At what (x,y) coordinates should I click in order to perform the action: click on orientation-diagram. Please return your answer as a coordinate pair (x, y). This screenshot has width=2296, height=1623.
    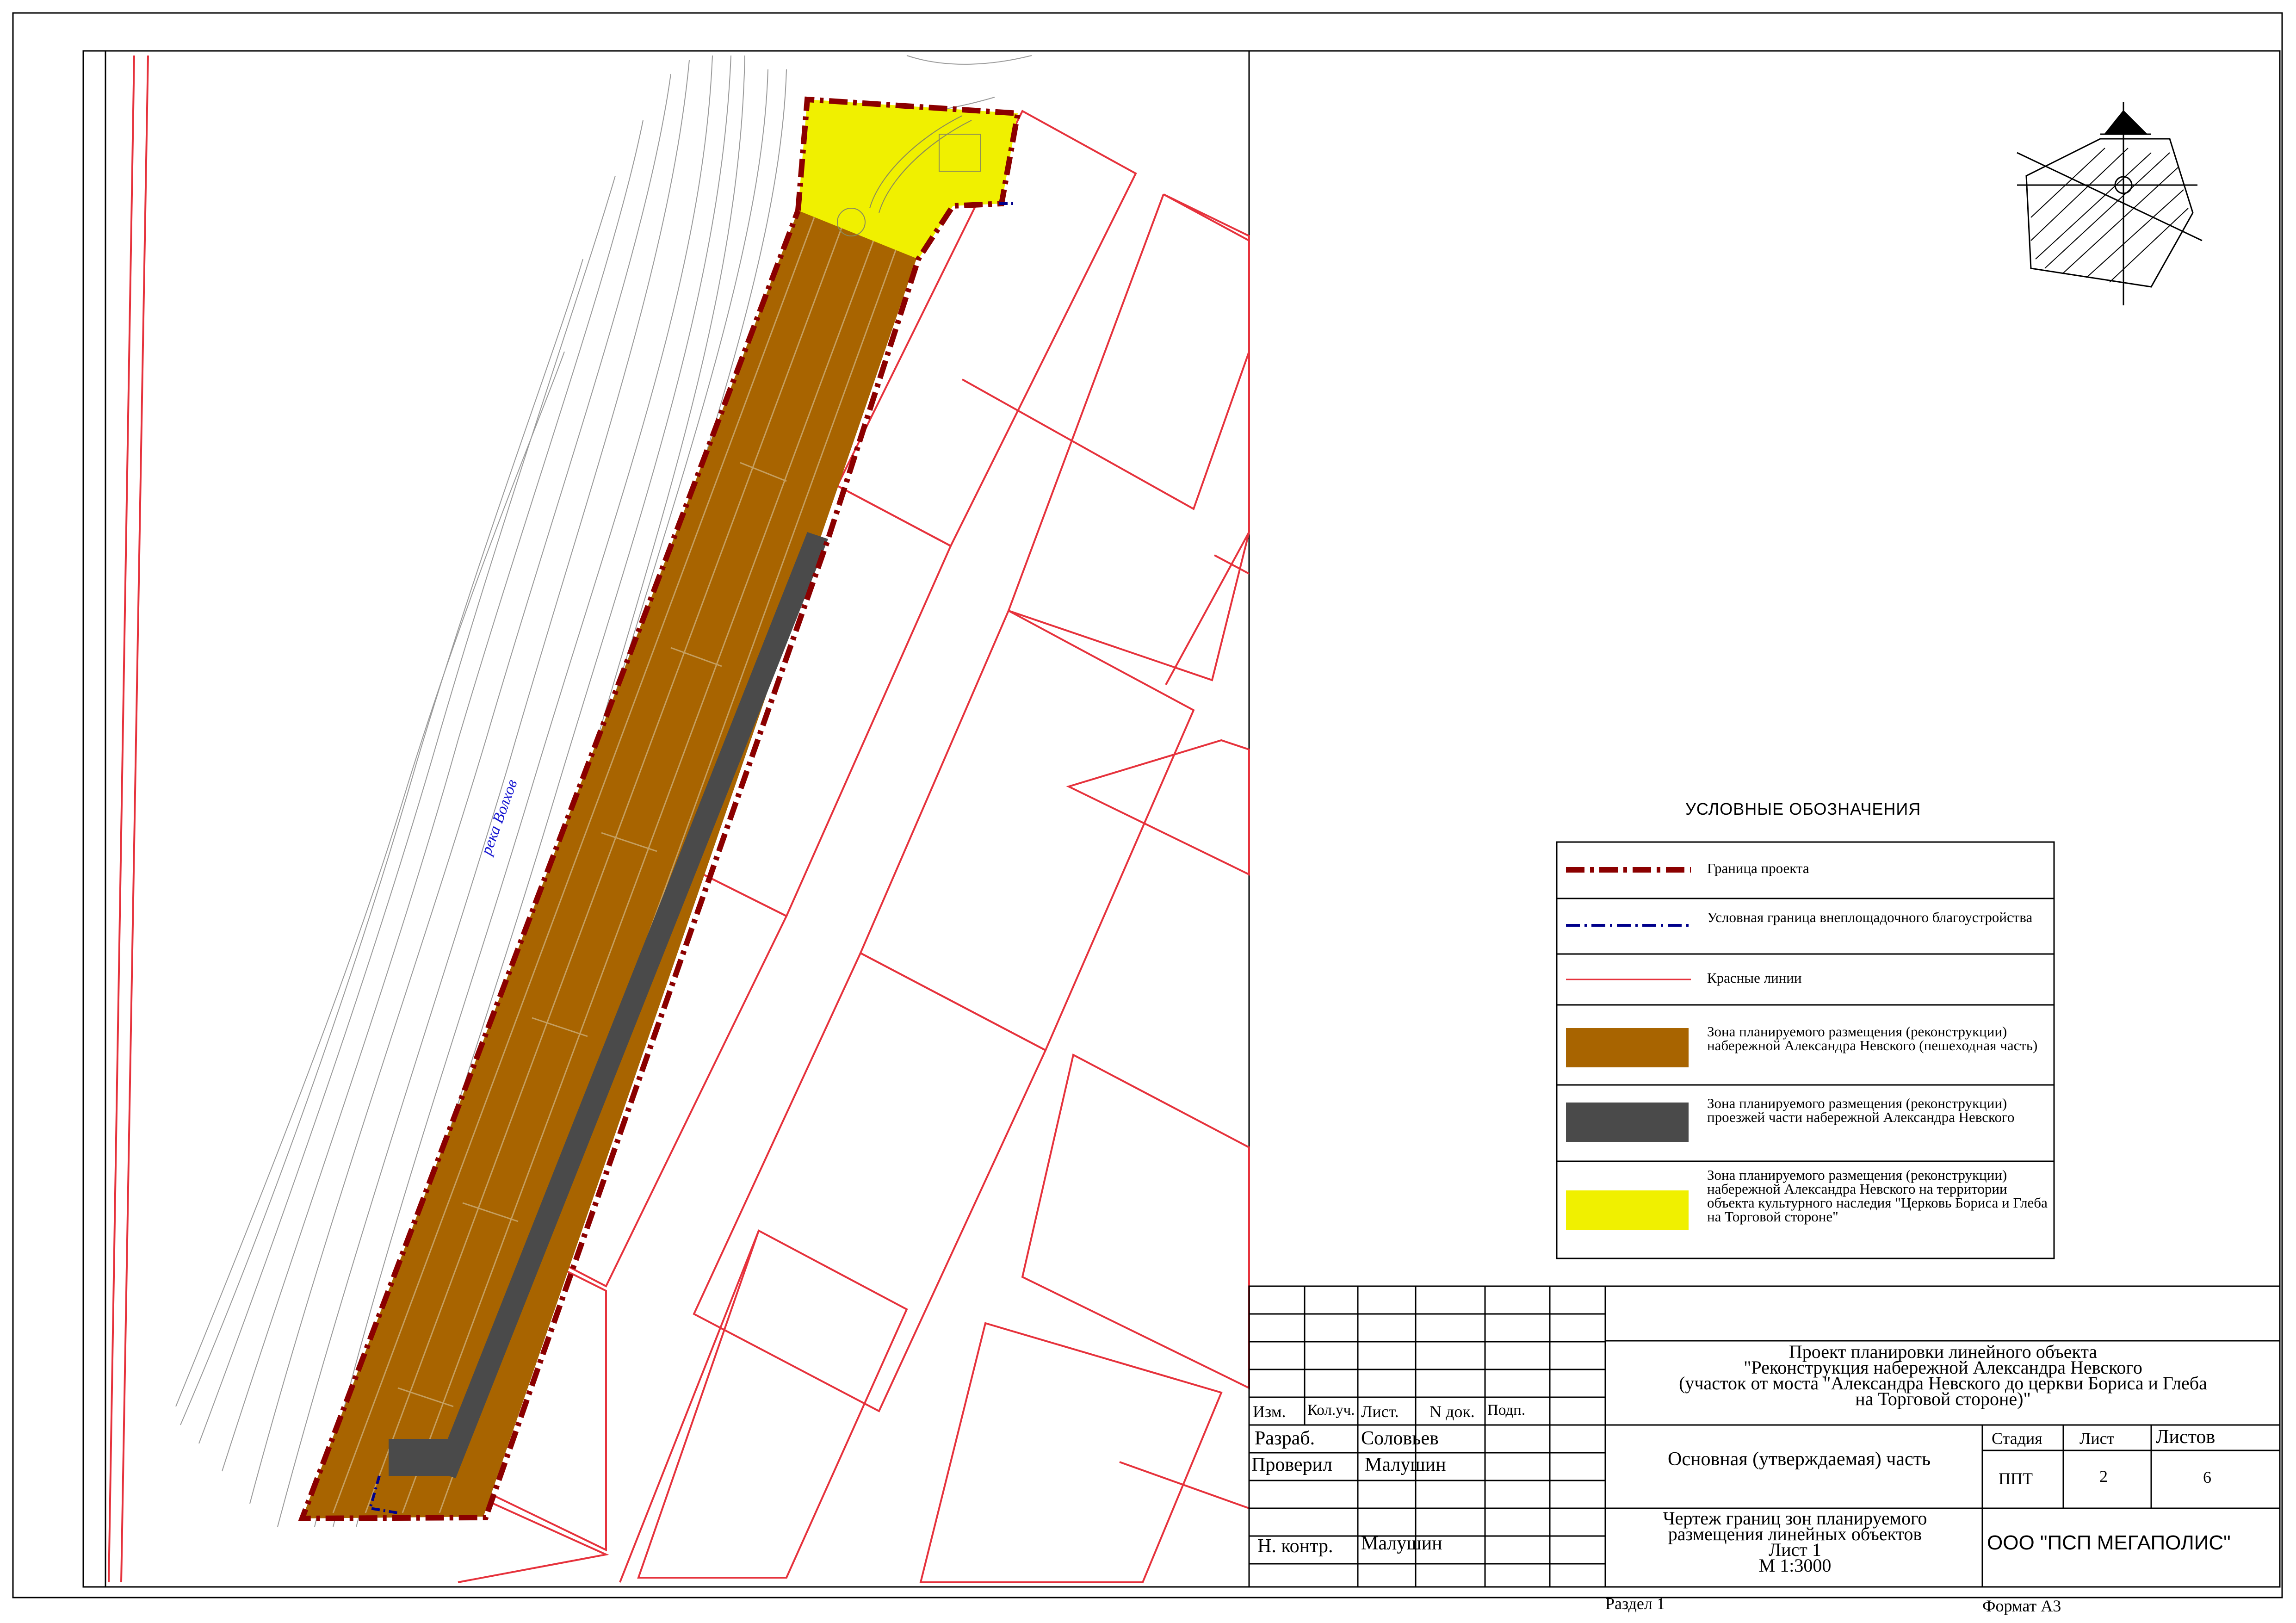
    Looking at the image, I should click on (2110, 203).